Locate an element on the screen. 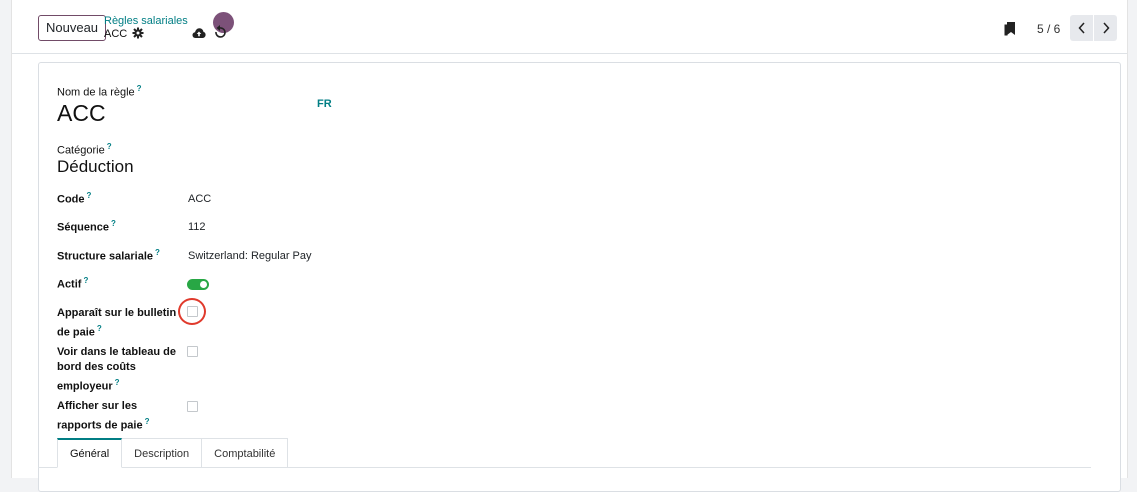 Image resolution: width=1137 pixels, height=492 pixels. cloud-upload-icon is located at coordinates (199, 33).